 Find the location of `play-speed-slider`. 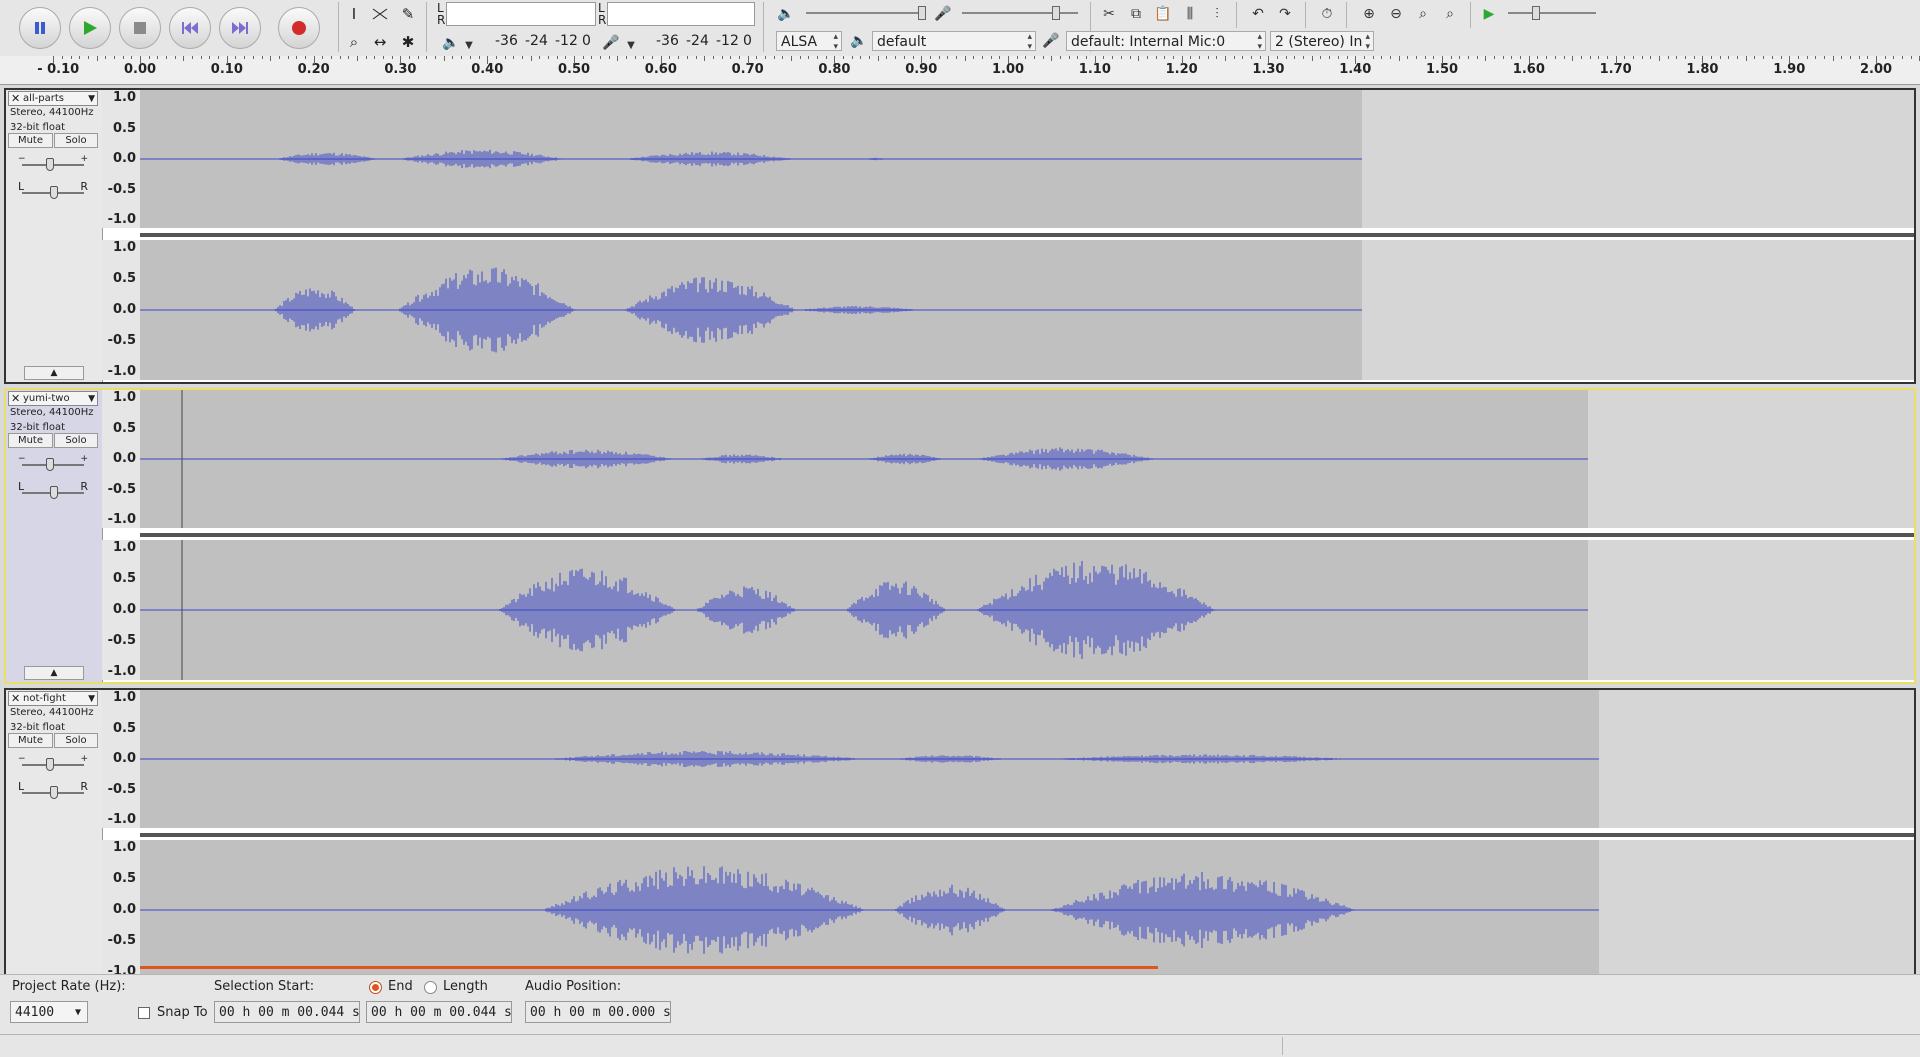

play-speed-slider is located at coordinates (1552, 13).